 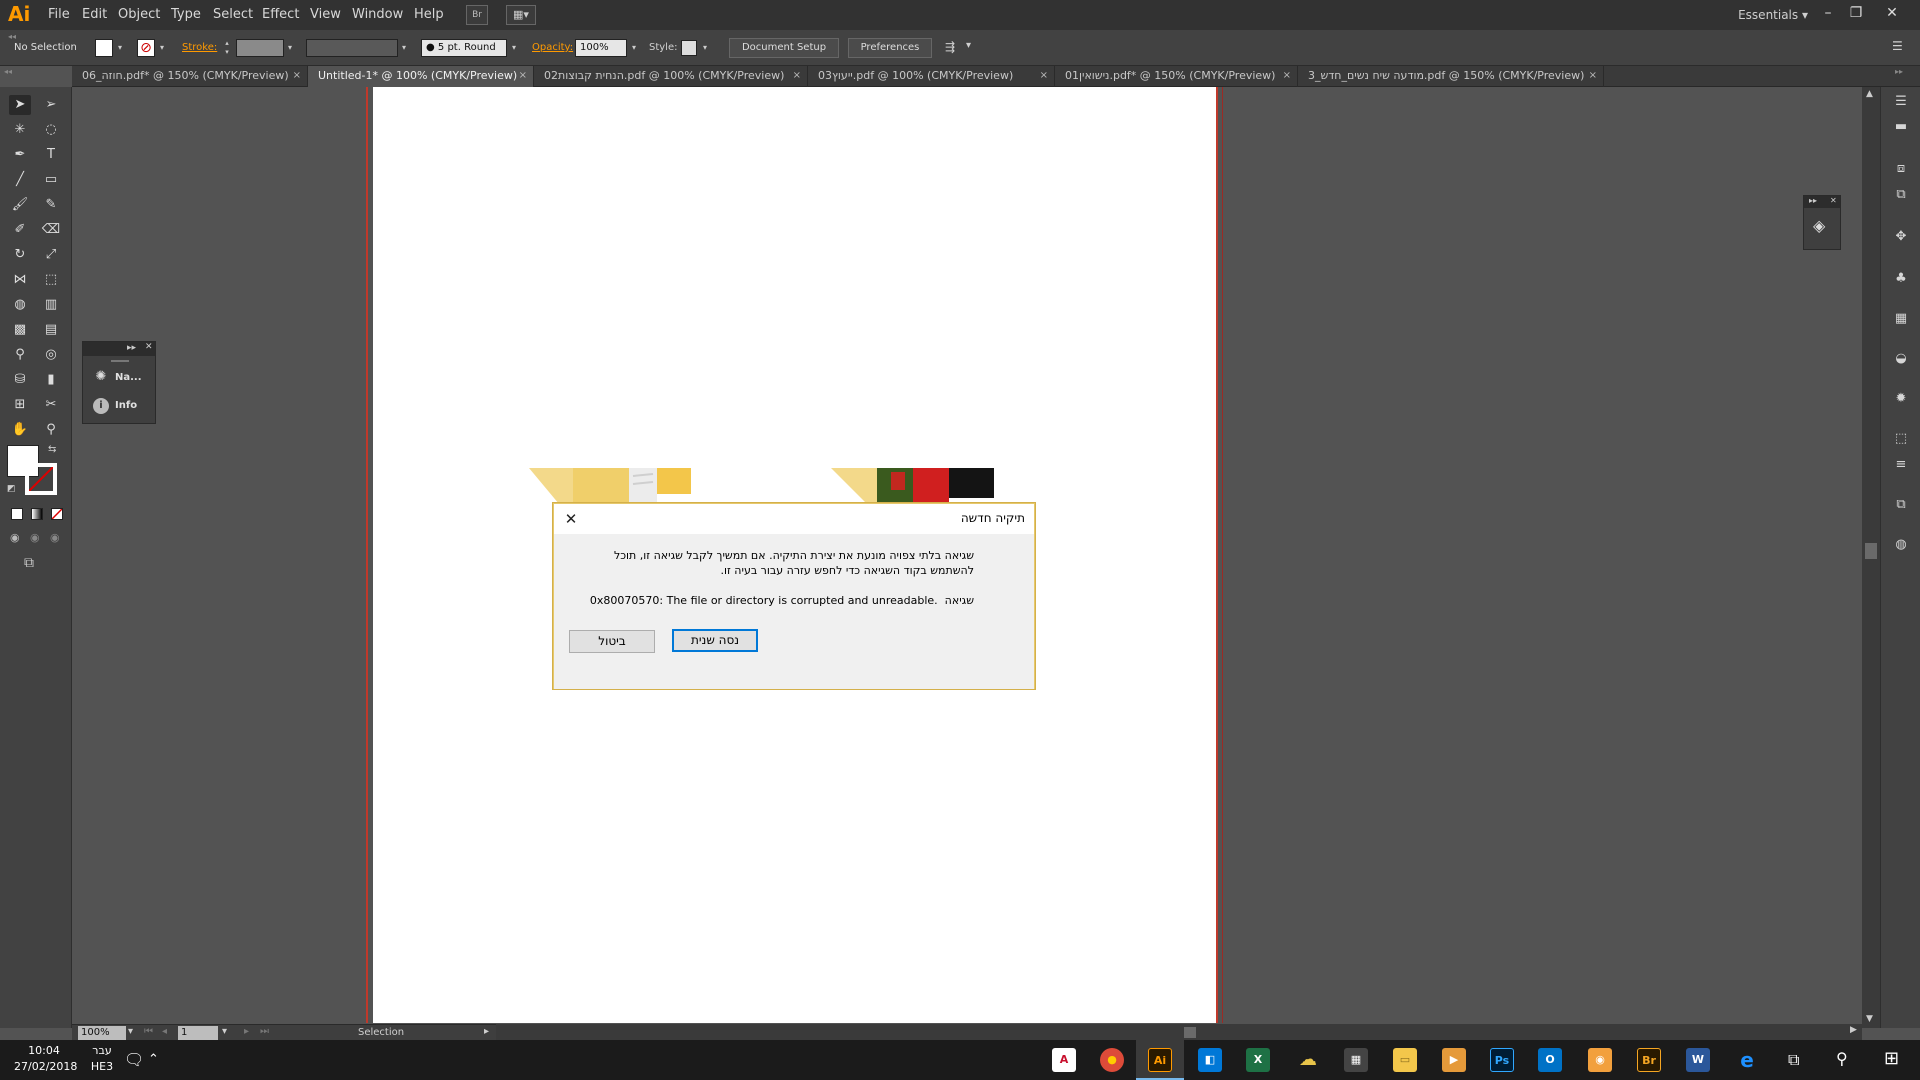 What do you see at coordinates (148, 1031) in the screenshot?
I see `first-artboard-icon: ⏮` at bounding box center [148, 1031].